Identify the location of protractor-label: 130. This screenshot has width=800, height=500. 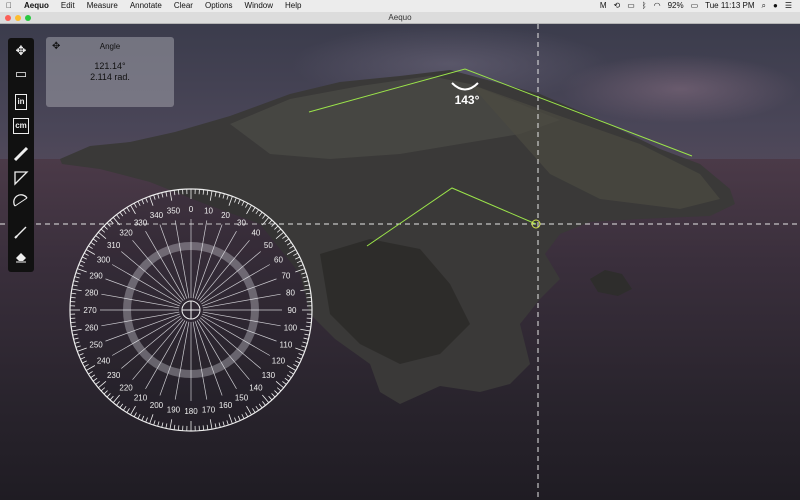
(269, 375).